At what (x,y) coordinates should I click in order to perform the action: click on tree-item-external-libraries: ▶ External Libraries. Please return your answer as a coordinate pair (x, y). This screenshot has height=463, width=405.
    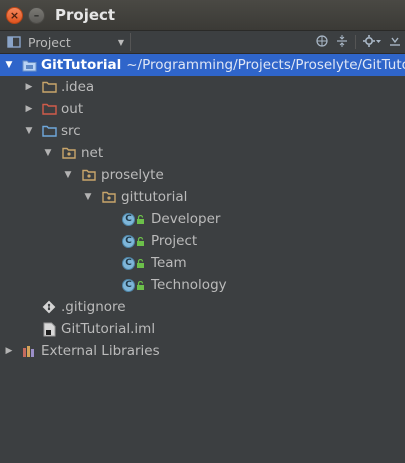
    Looking at the image, I should click on (202, 351).